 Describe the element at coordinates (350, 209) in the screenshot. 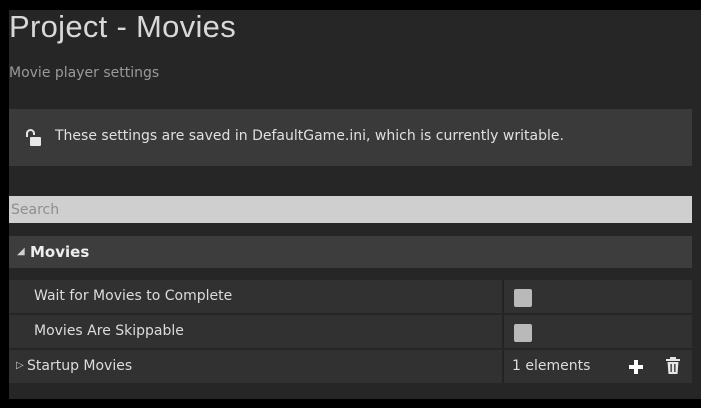

I see `search-input` at that location.